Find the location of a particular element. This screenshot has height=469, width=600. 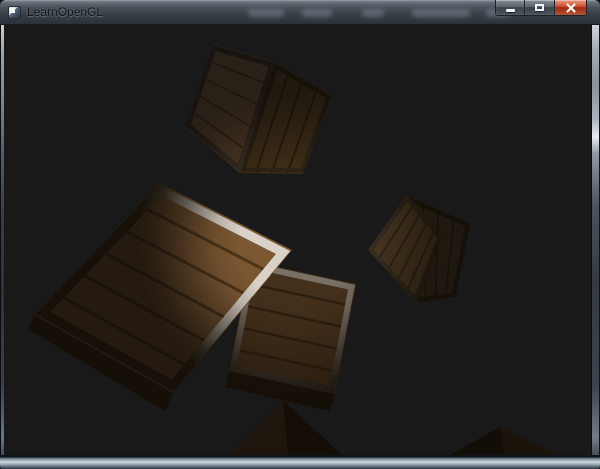

app-icon is located at coordinates (14, 12).